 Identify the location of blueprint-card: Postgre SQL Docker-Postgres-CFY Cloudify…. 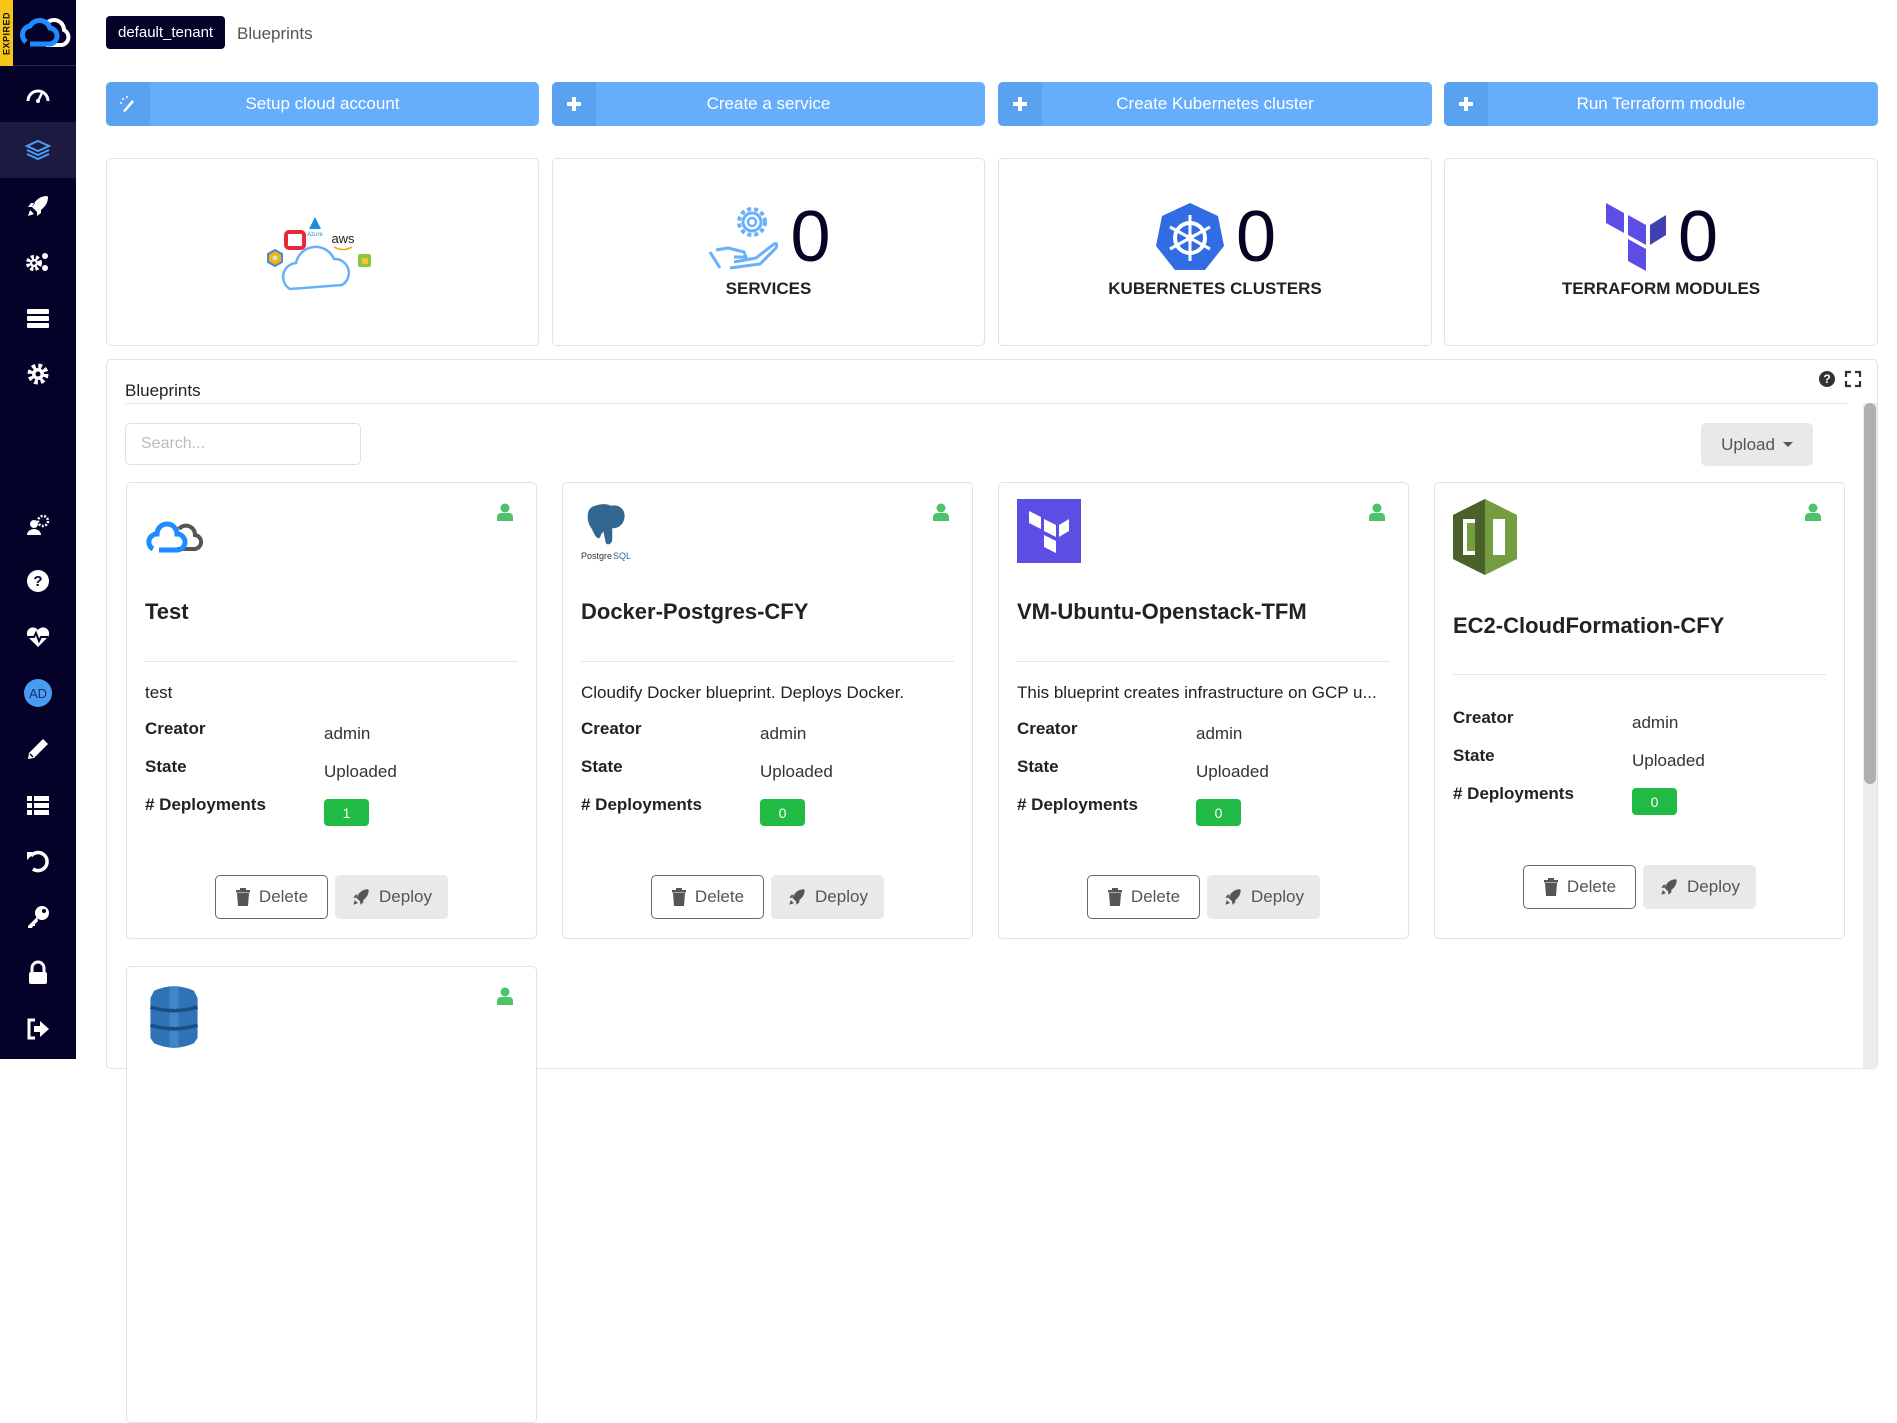
(767, 710).